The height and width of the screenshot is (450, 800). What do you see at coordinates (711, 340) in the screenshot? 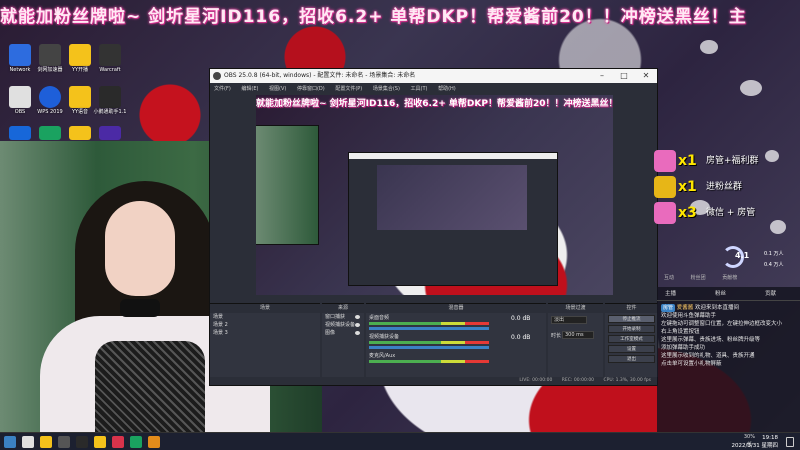
I see `chat-message: 这里展示弹幕、贵族进场、粉丝牌升级等` at bounding box center [711, 340].